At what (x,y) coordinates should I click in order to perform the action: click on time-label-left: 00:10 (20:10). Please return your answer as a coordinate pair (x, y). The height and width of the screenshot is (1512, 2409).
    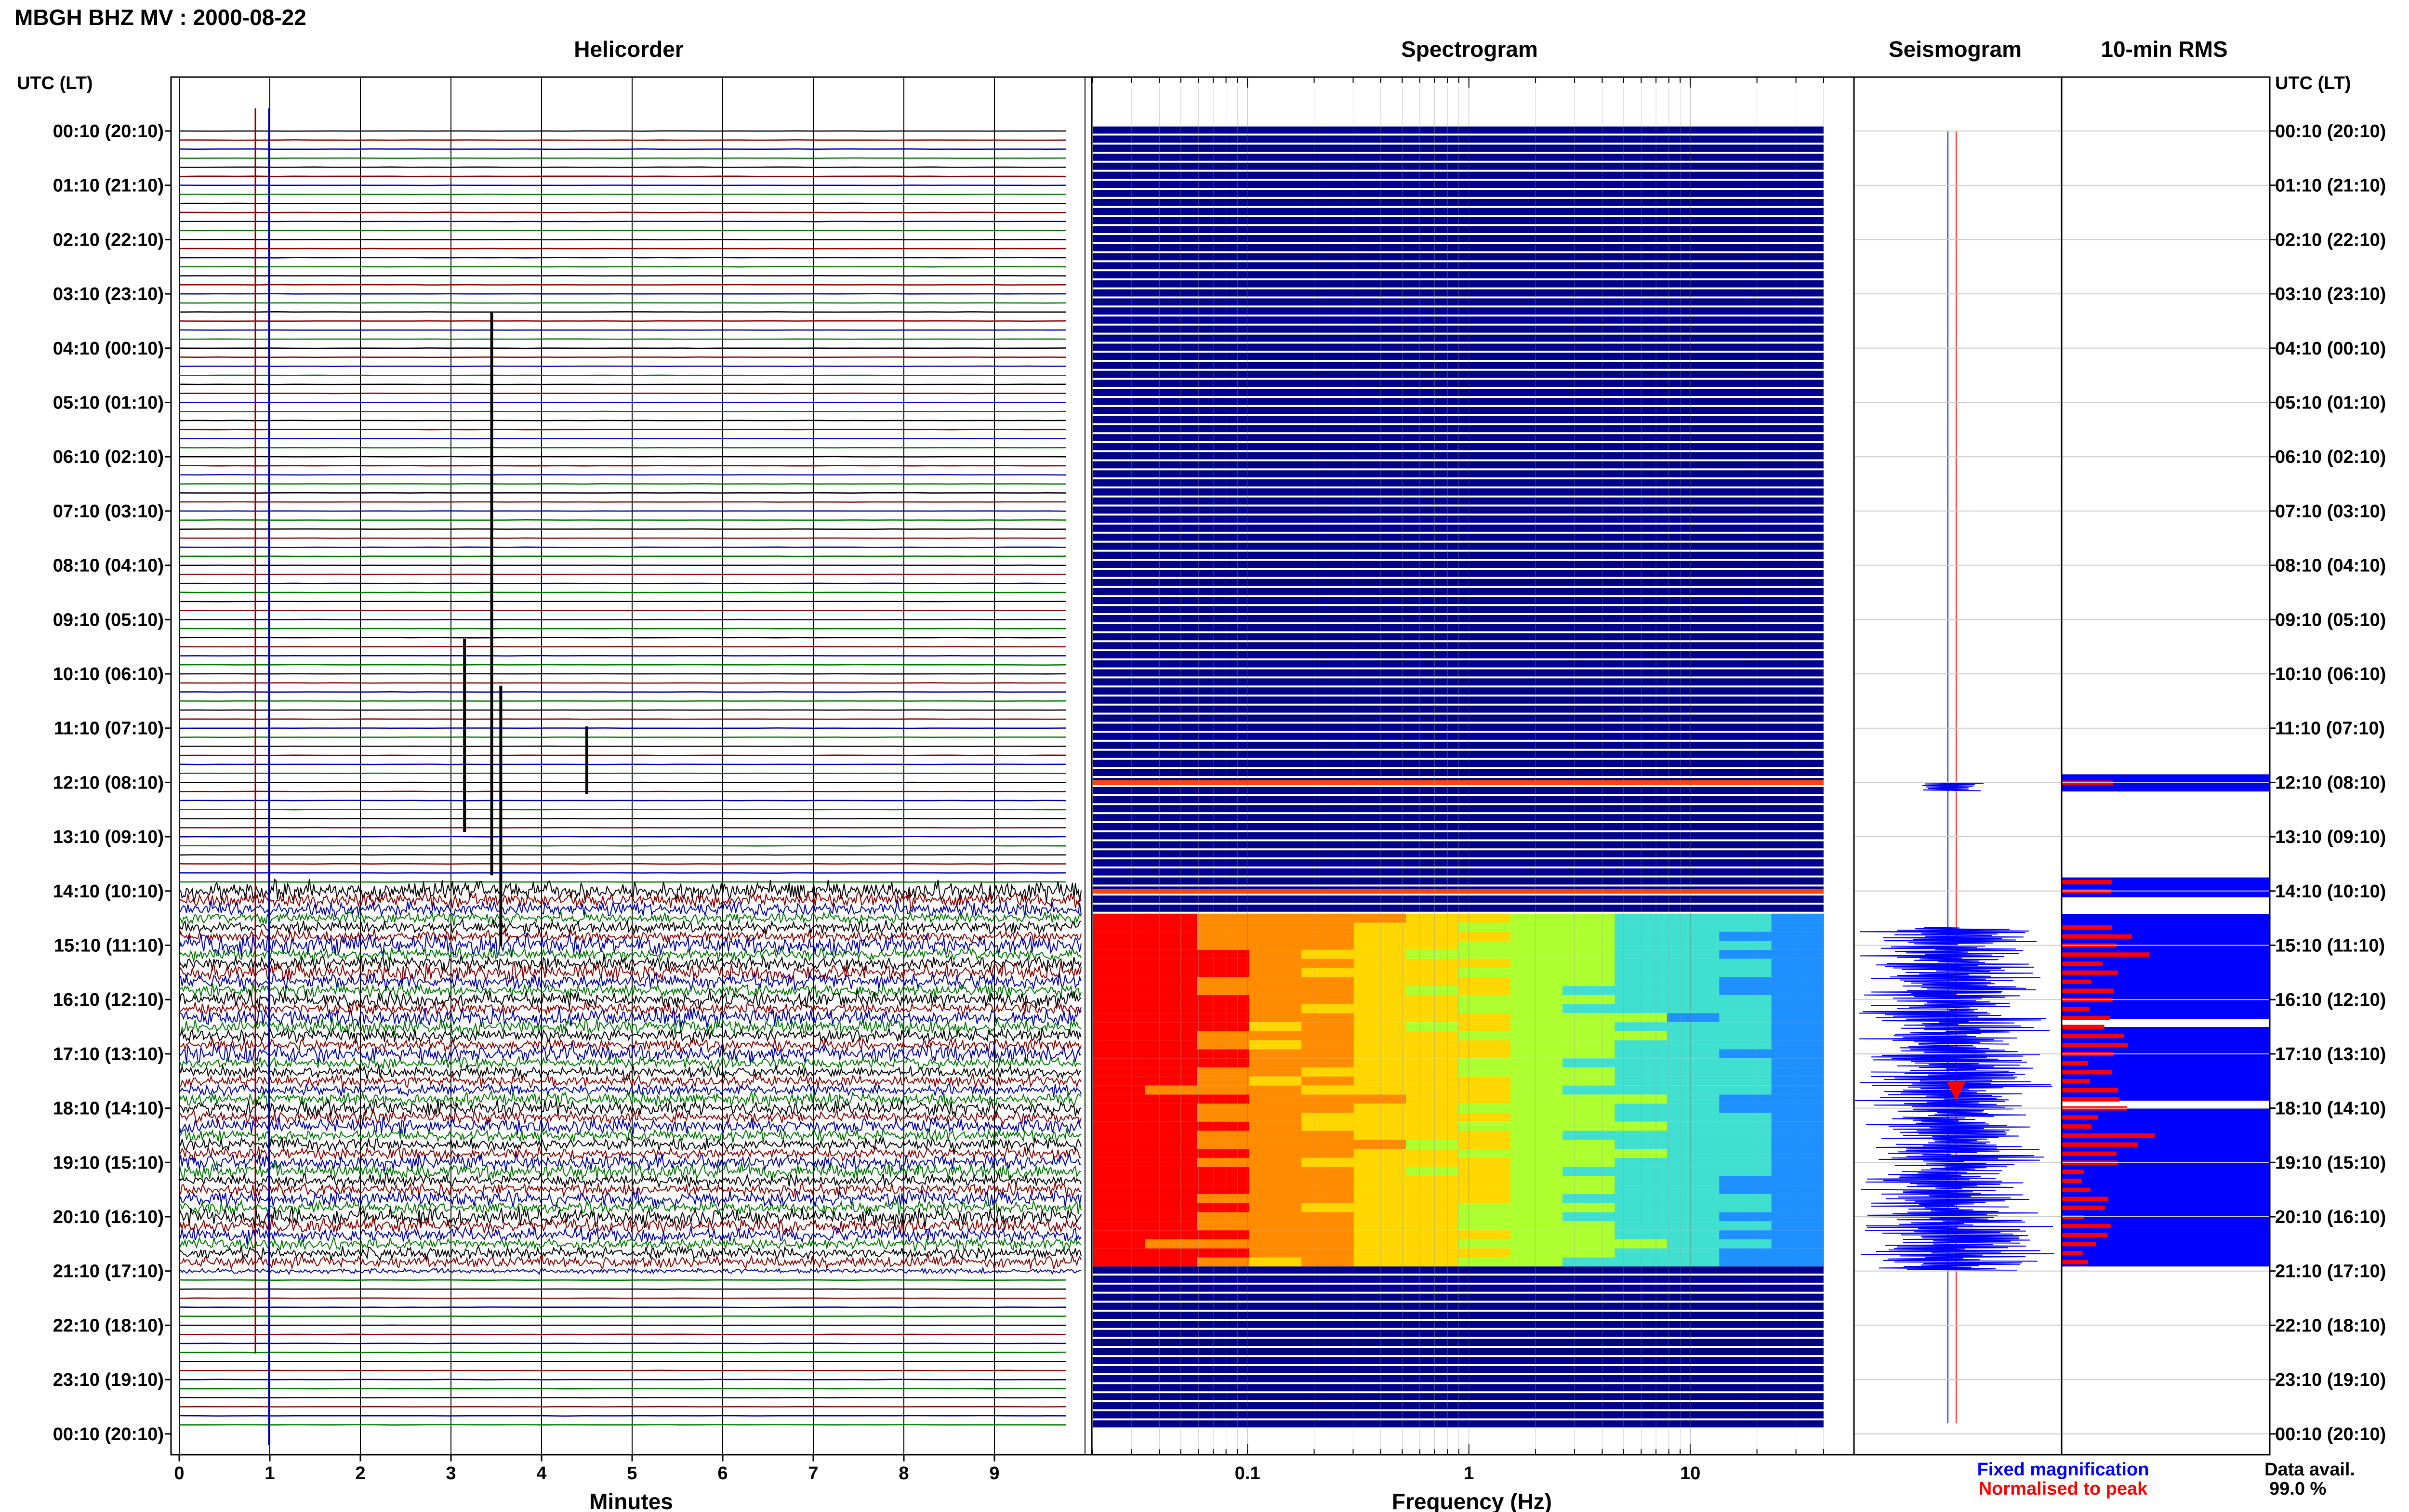
    Looking at the image, I should click on (108, 131).